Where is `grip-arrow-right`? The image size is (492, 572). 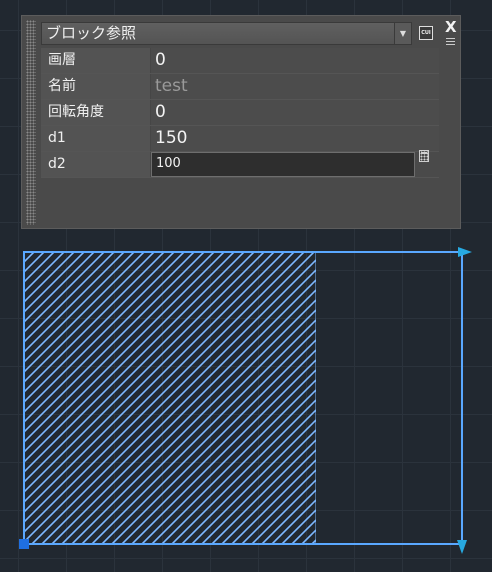
grip-arrow-right is located at coordinates (465, 252).